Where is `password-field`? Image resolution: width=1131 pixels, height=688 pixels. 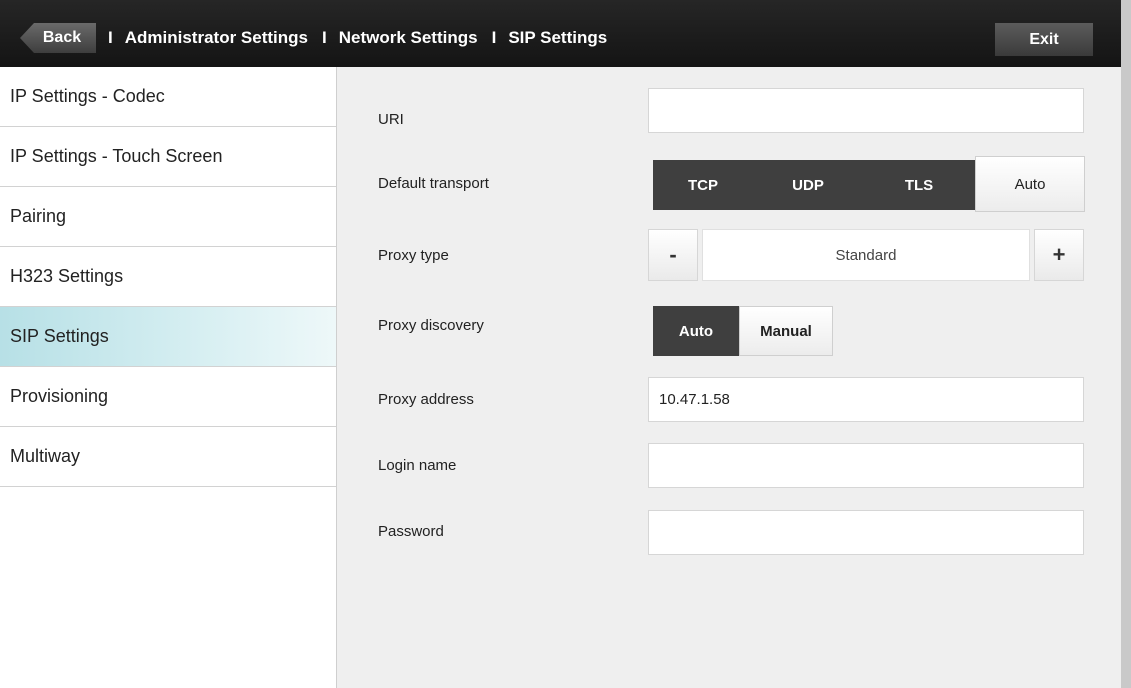
password-field is located at coordinates (866, 532).